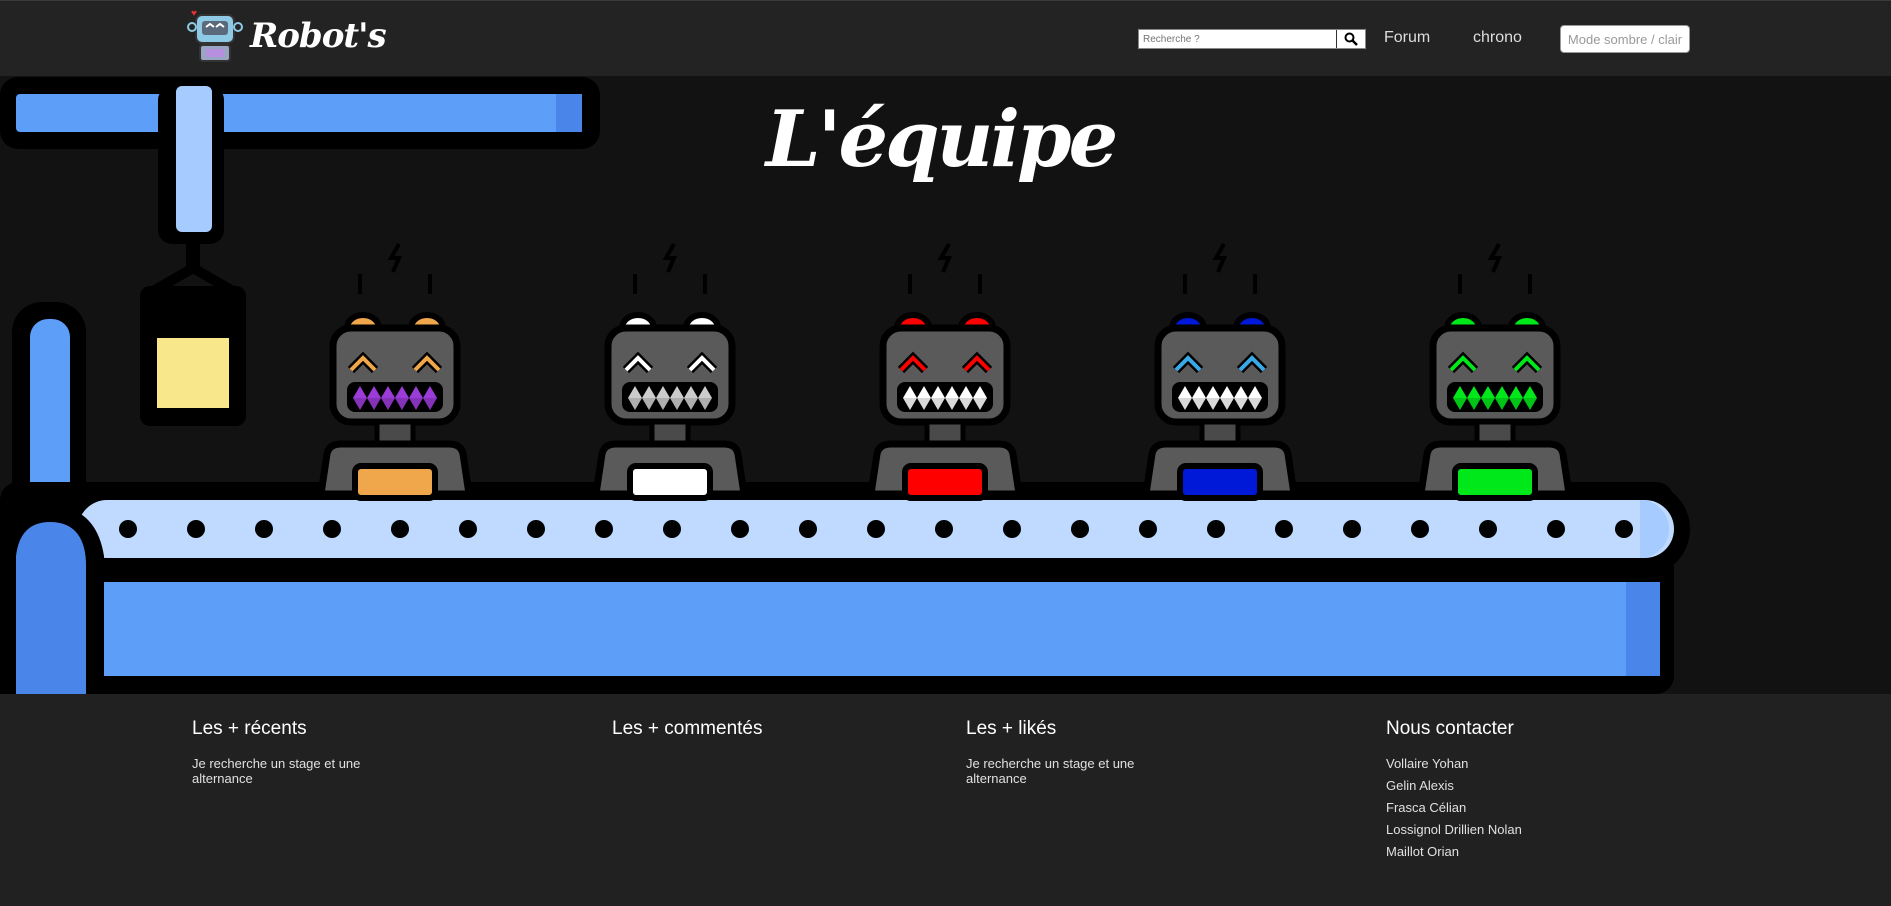  What do you see at coordinates (1497, 38) in the screenshot?
I see `nav-link-chrono: chrono` at bounding box center [1497, 38].